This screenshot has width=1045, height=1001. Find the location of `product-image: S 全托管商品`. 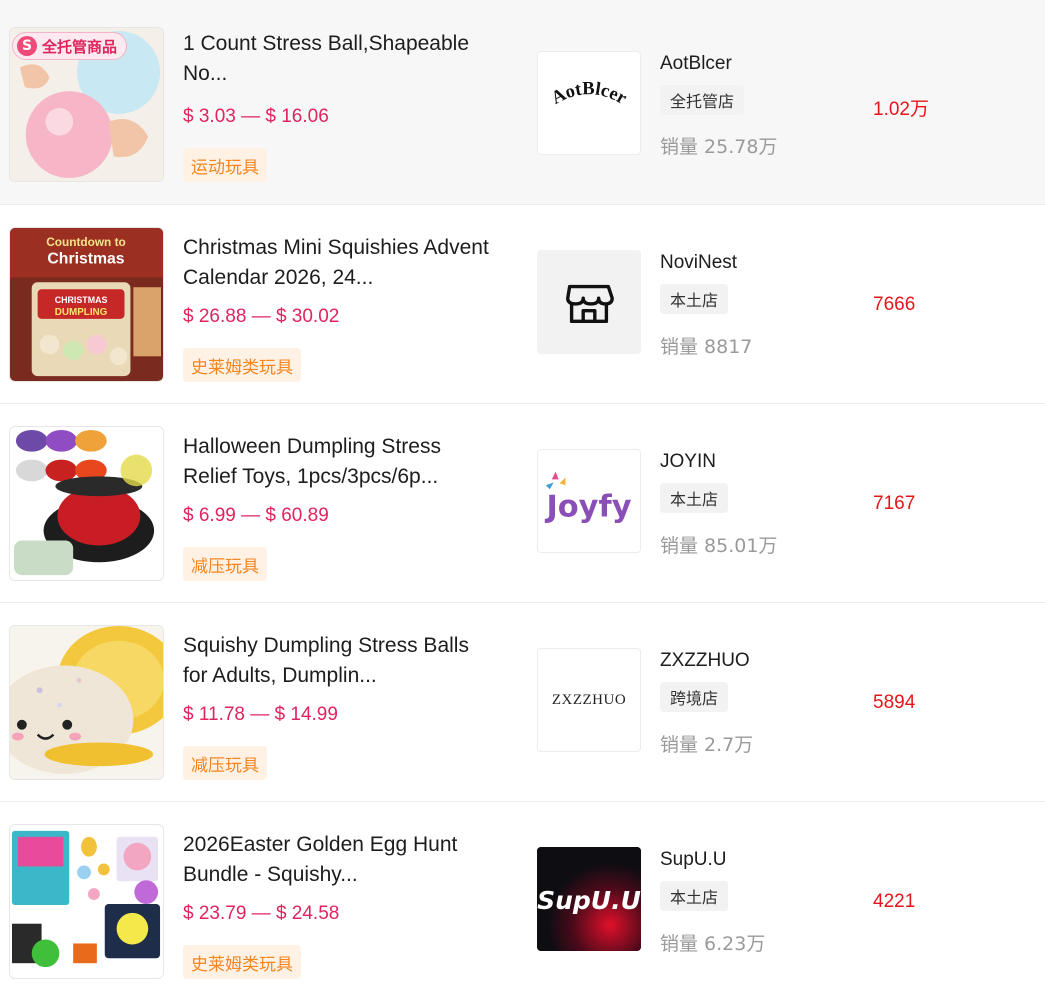

product-image: S 全托管商品 is located at coordinates (86, 104).